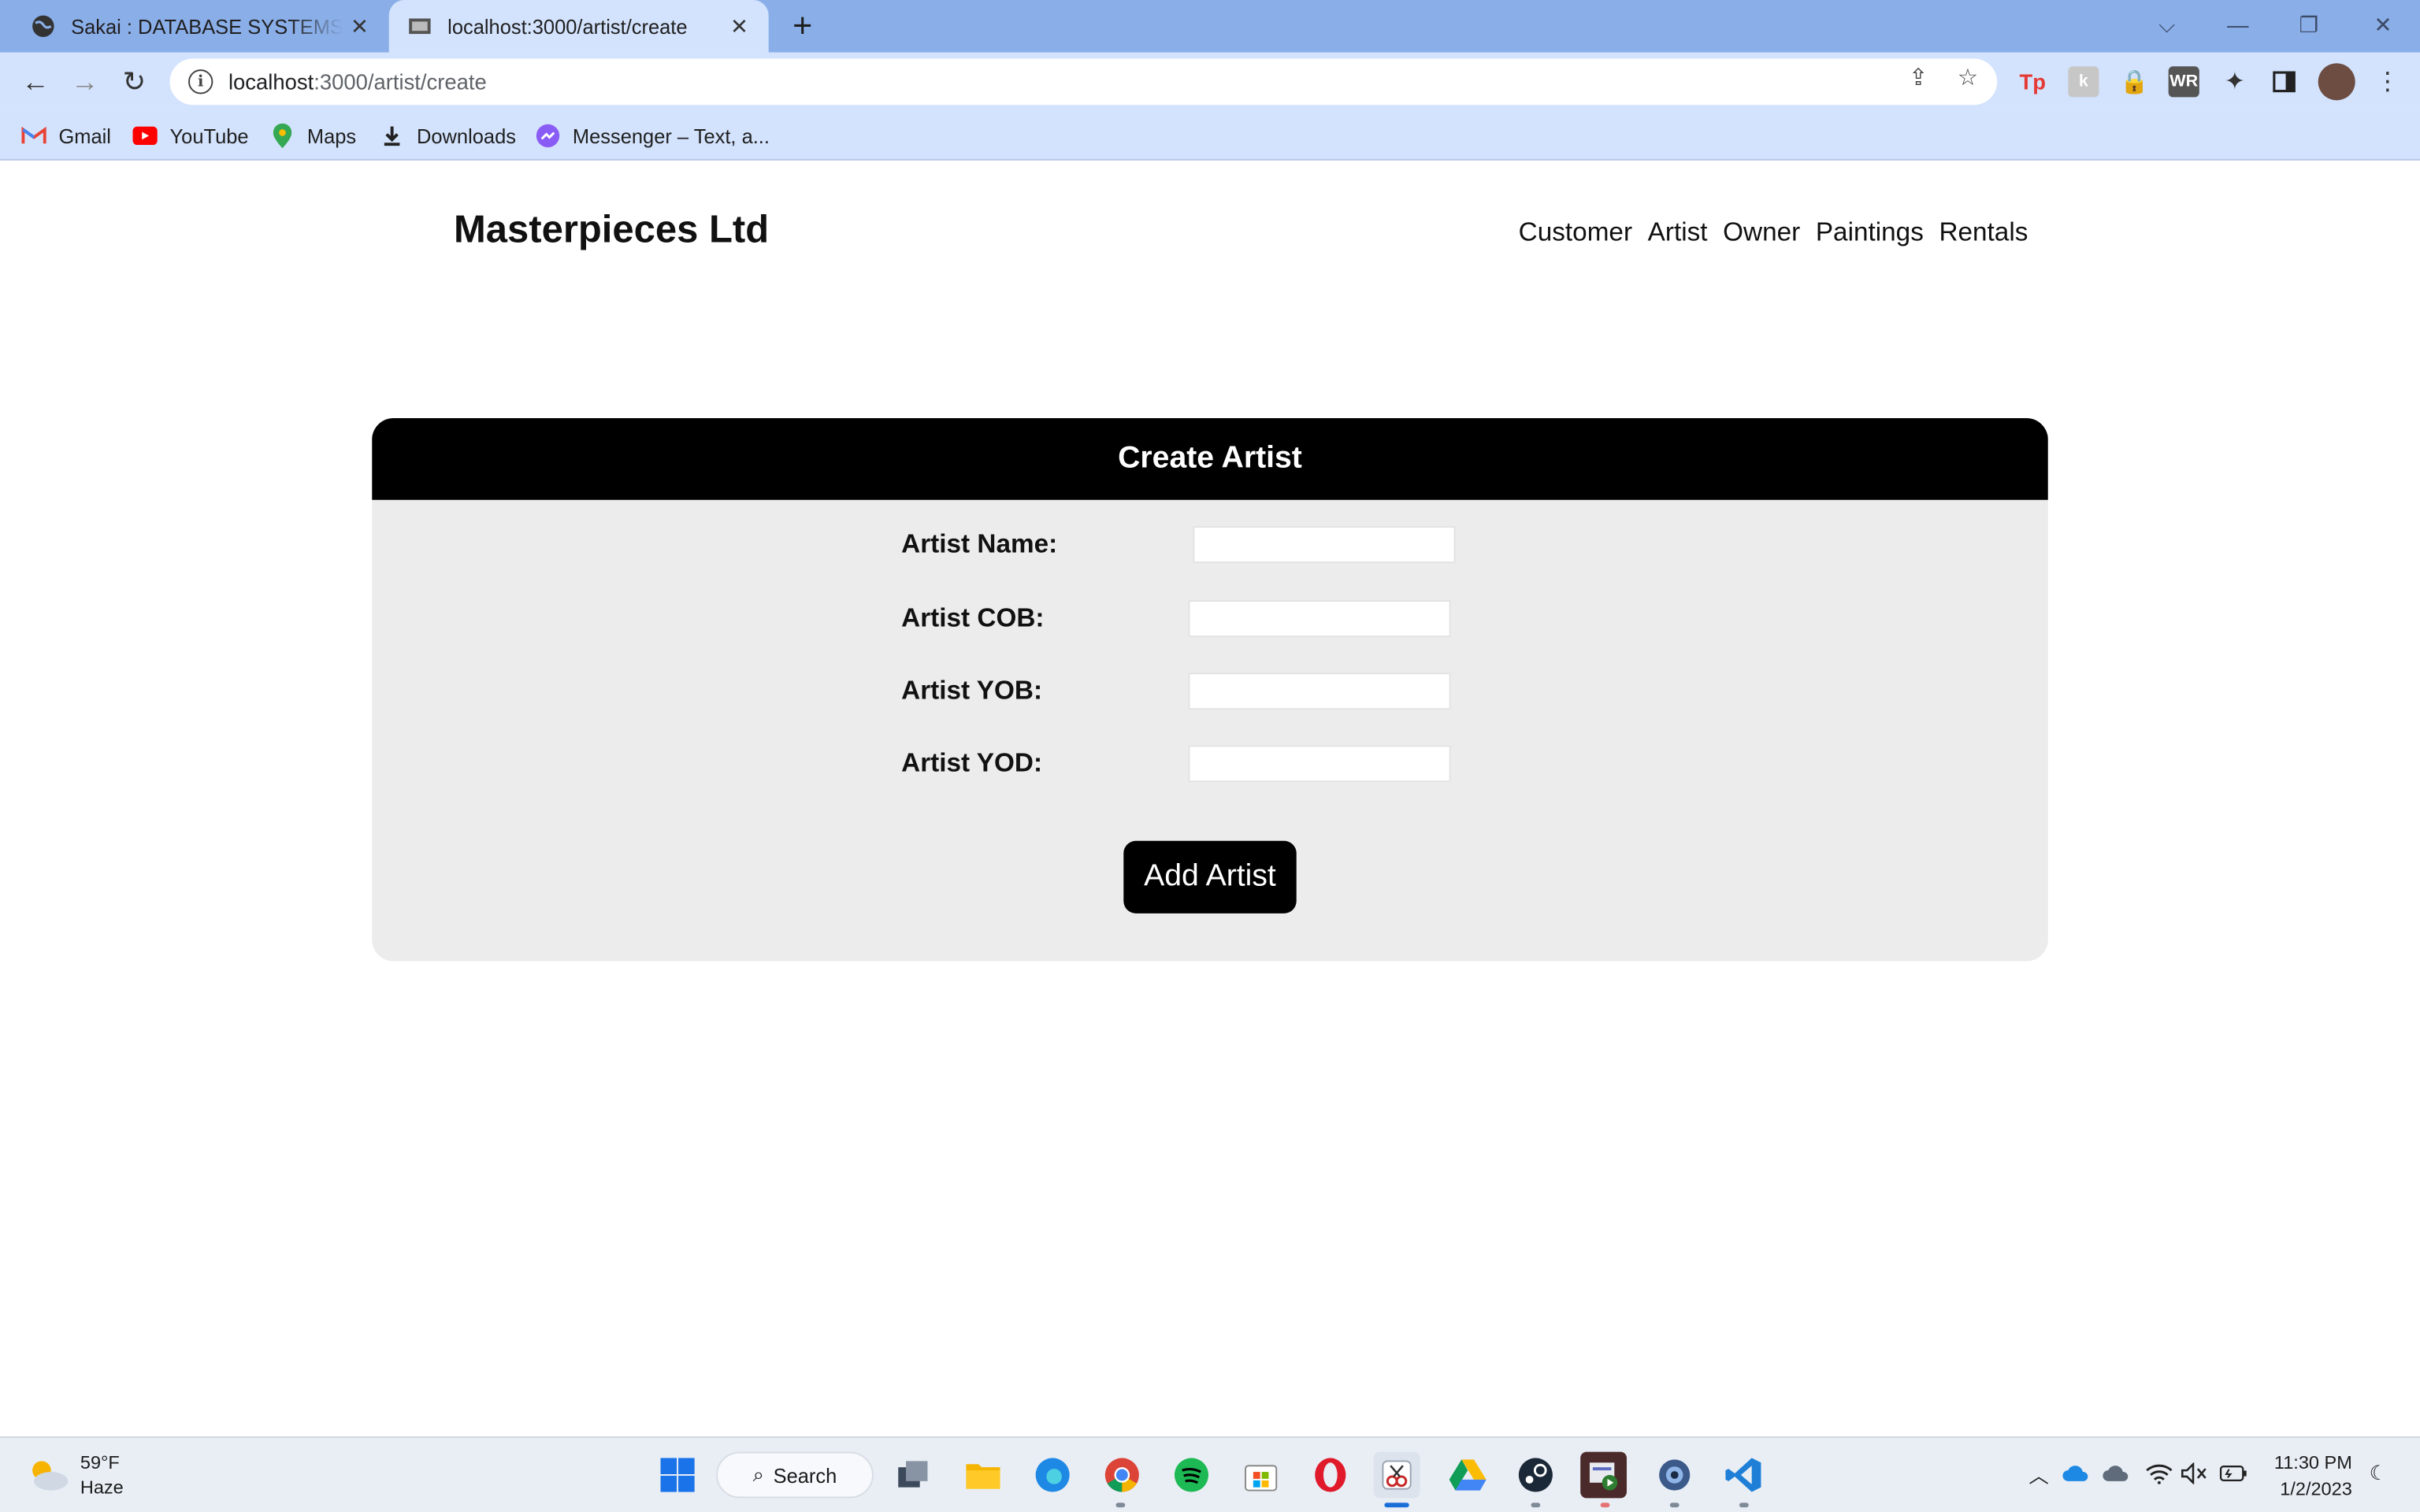 This screenshot has height=1512, width=2420. Describe the element at coordinates (1396, 1475) in the screenshot. I see `snipping-tool-icon` at that location.